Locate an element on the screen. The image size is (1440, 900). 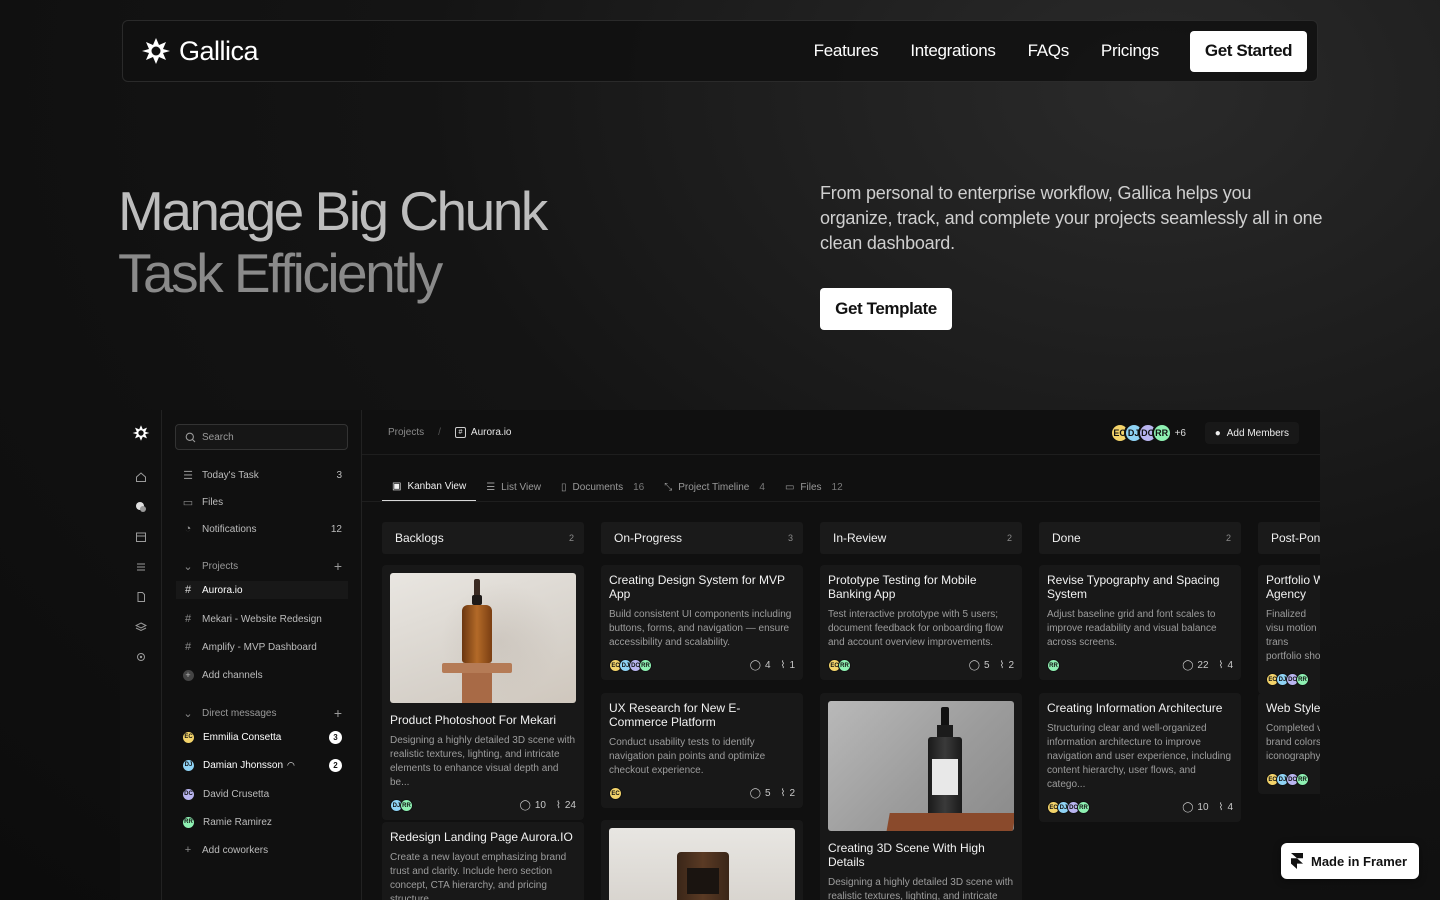
layers-icon is located at coordinates (141, 627).